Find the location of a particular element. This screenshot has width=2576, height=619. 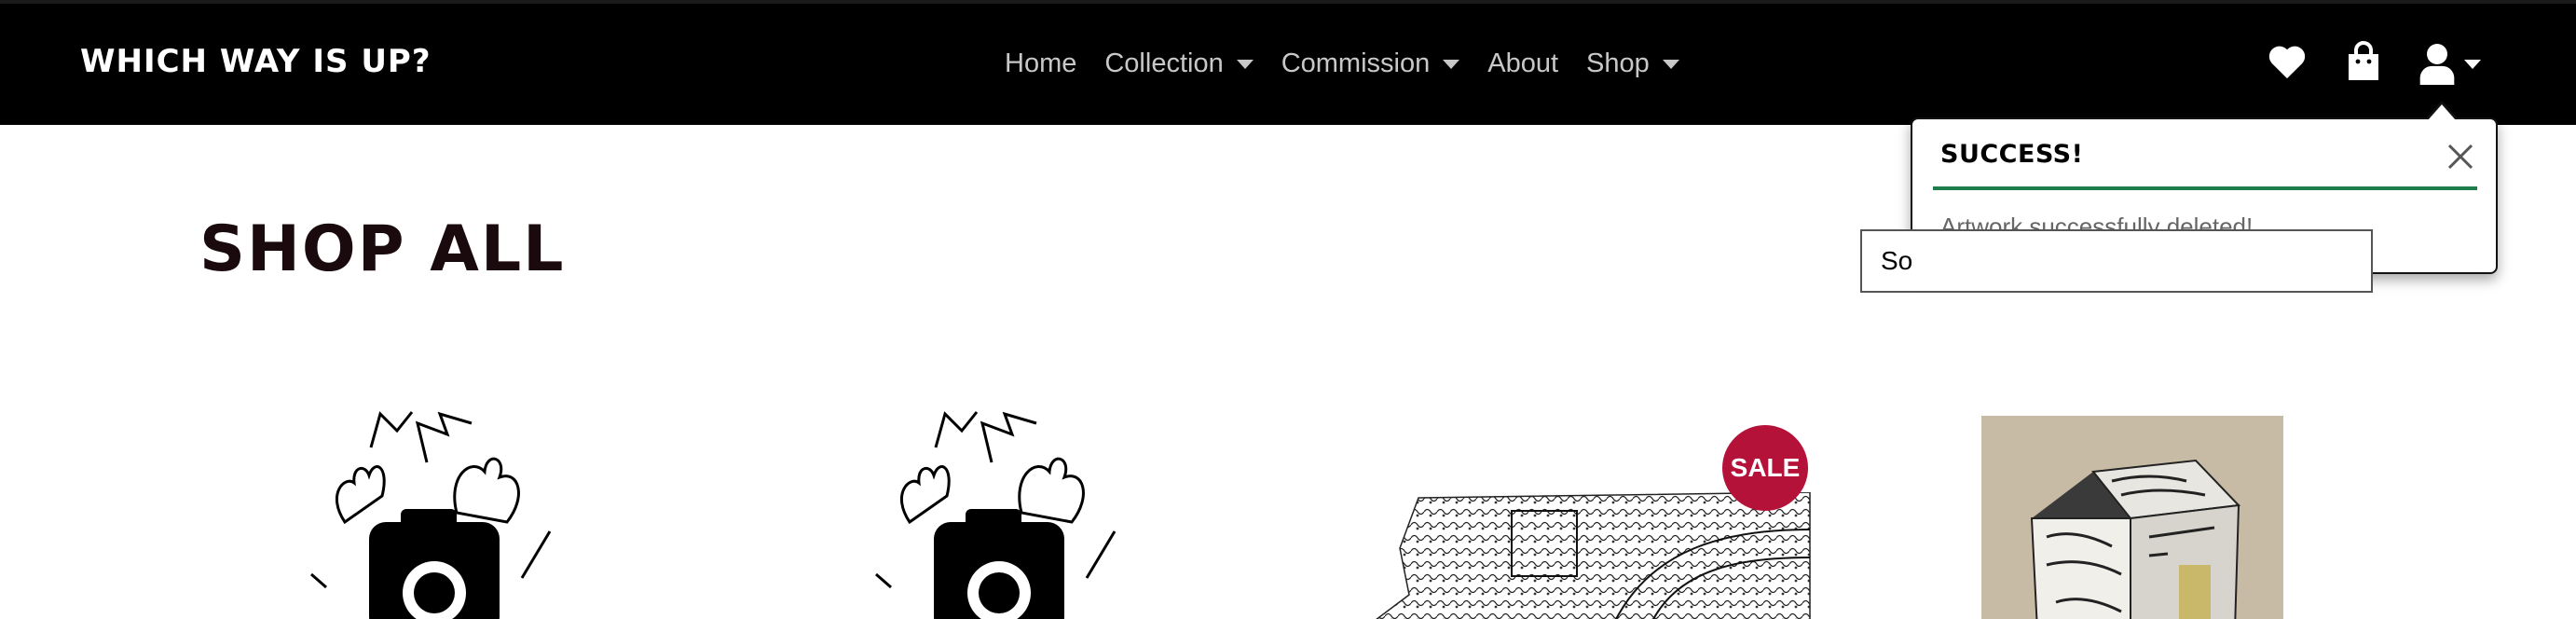

nav-shop-label: Shop is located at coordinates (1618, 63).